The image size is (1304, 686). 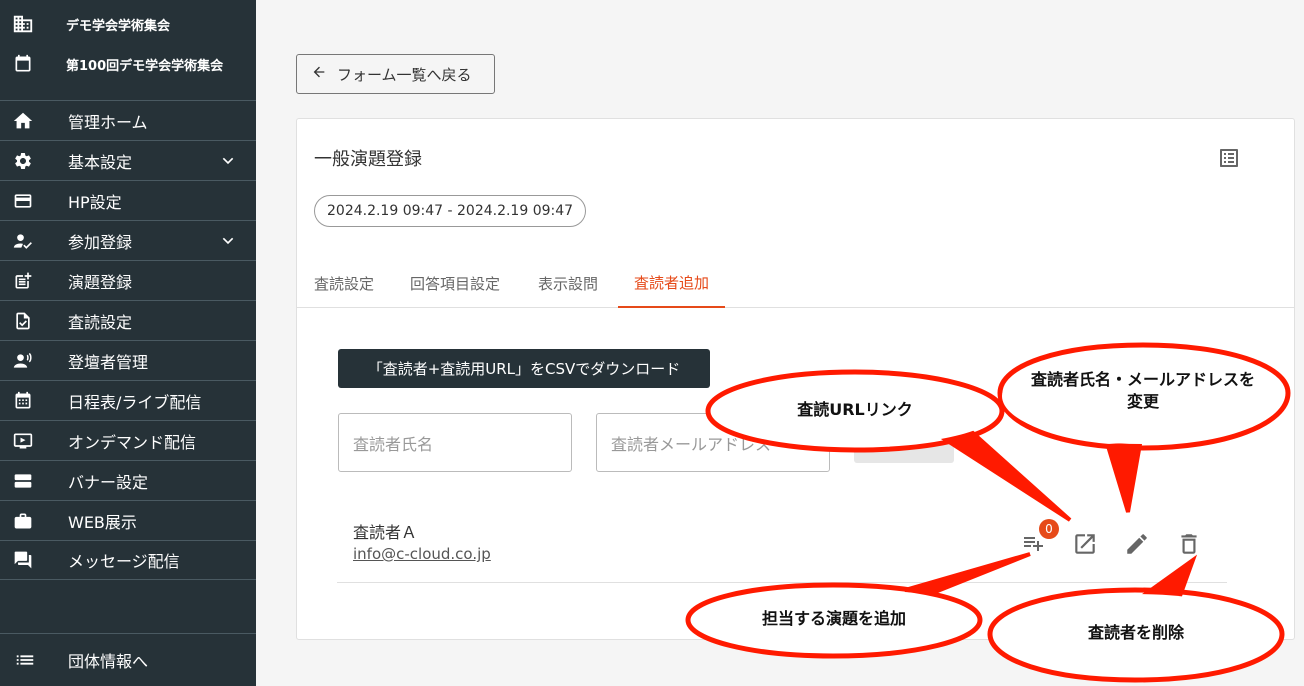 I want to click on sidebar-item-messages: メッセージ配信, so click(x=128, y=560).